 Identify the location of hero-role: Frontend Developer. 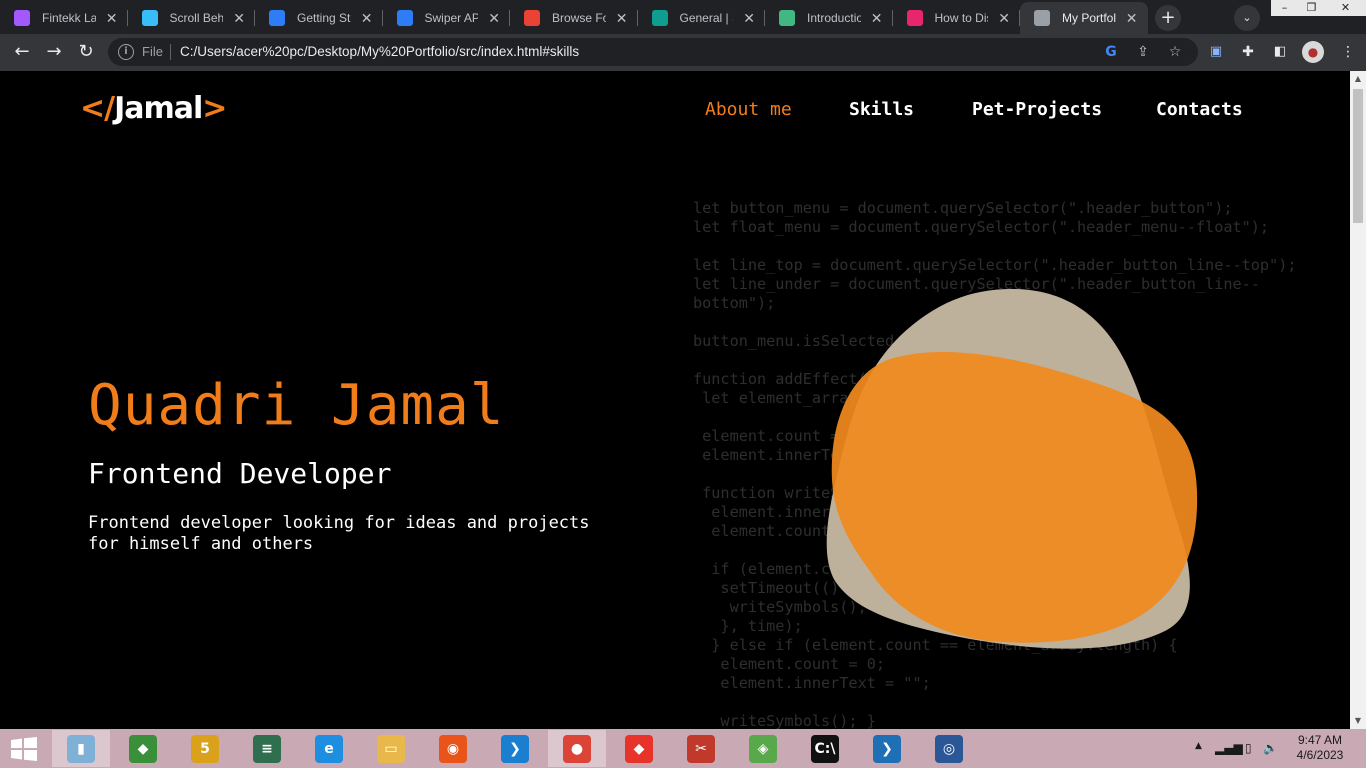
(240, 473).